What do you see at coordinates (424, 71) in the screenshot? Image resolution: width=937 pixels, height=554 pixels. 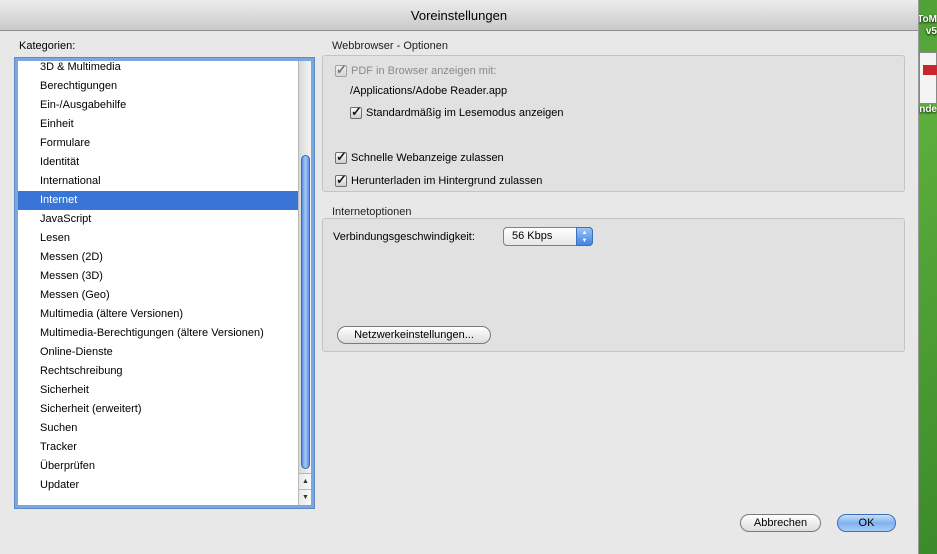 I see `pdf-in-browser-label: PDF in Browser anzeigen mit:` at bounding box center [424, 71].